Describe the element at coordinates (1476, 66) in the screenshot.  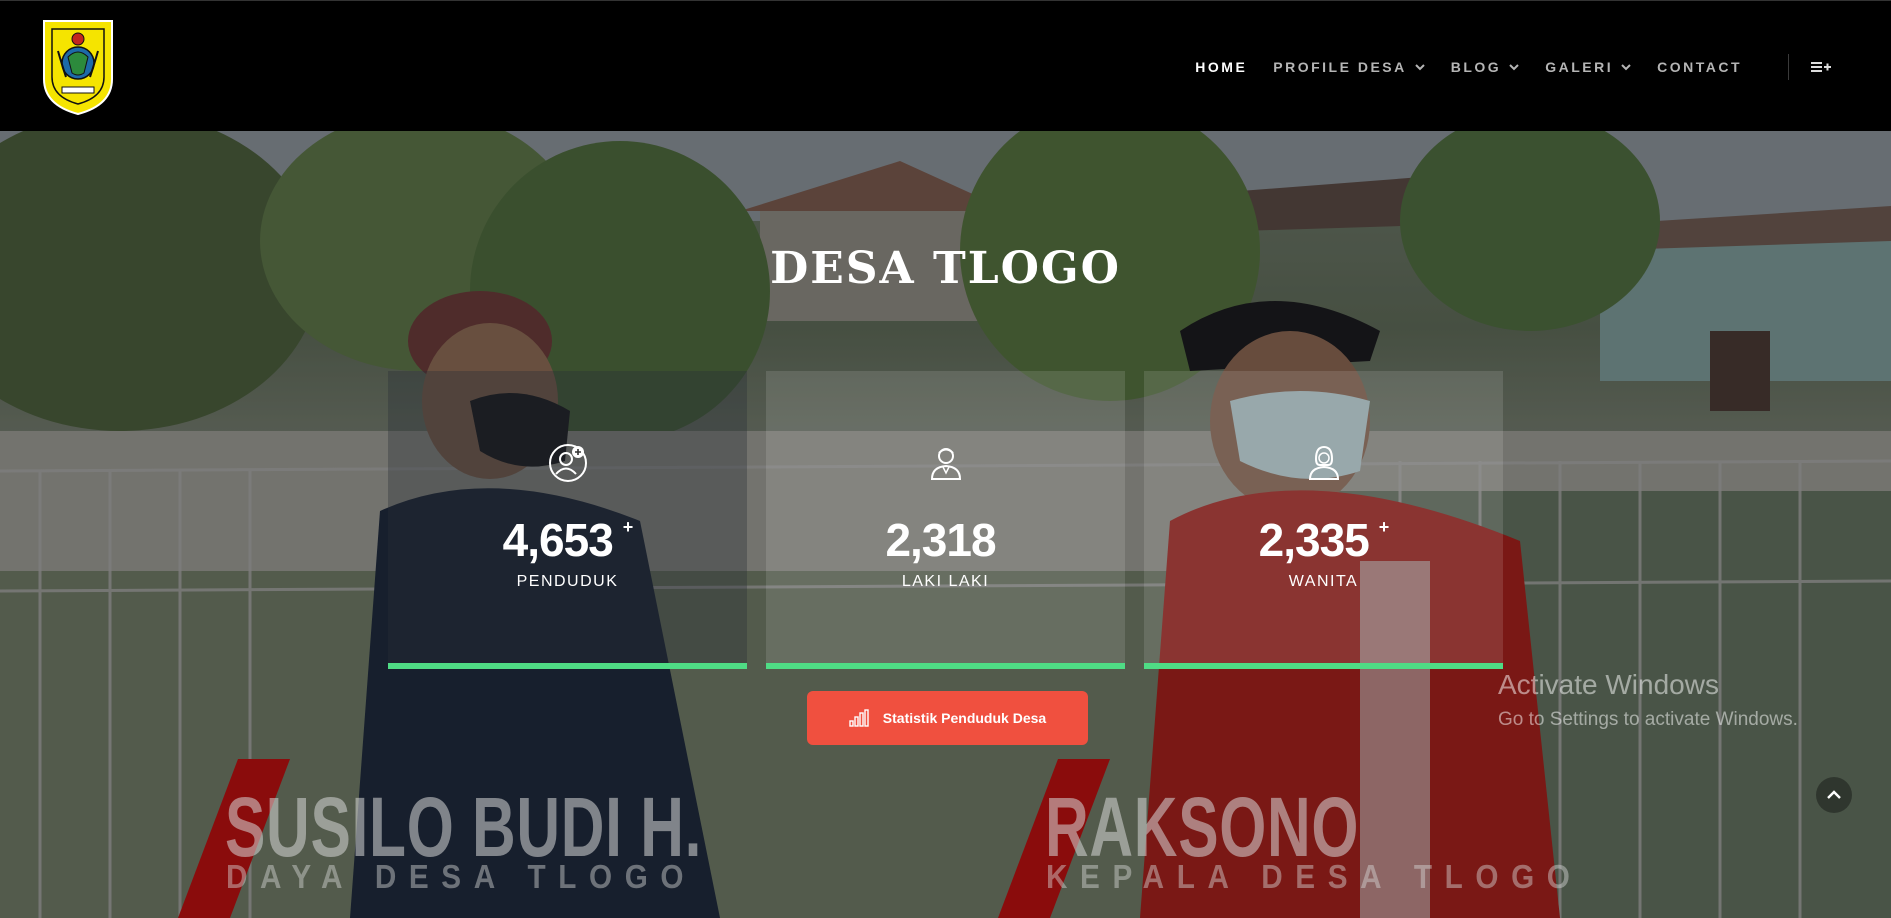
I see `nav-blog-label: BLOG` at that location.